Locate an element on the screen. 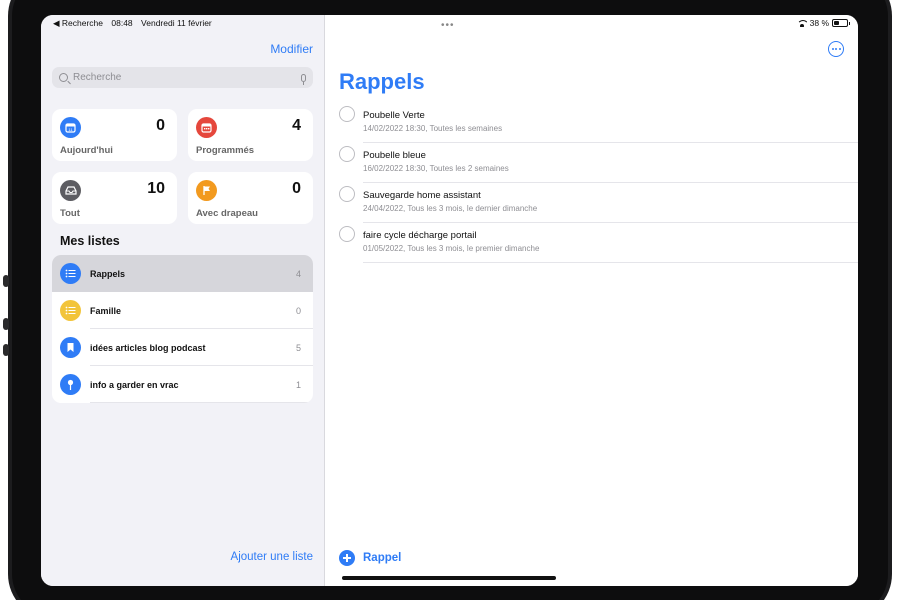 The width and height of the screenshot is (900, 600). list-count: 4 is located at coordinates (298, 273).